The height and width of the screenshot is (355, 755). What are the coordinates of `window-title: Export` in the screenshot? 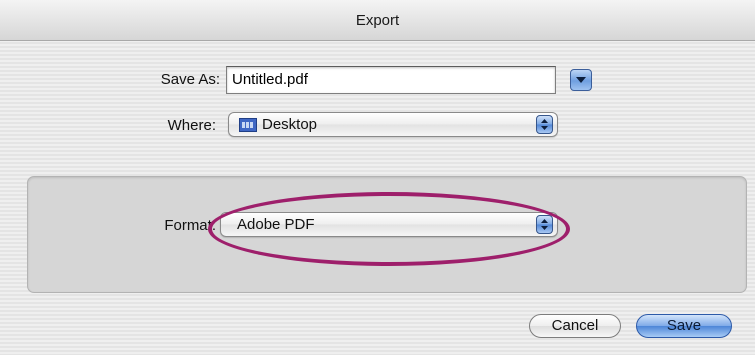 It's located at (377, 20).